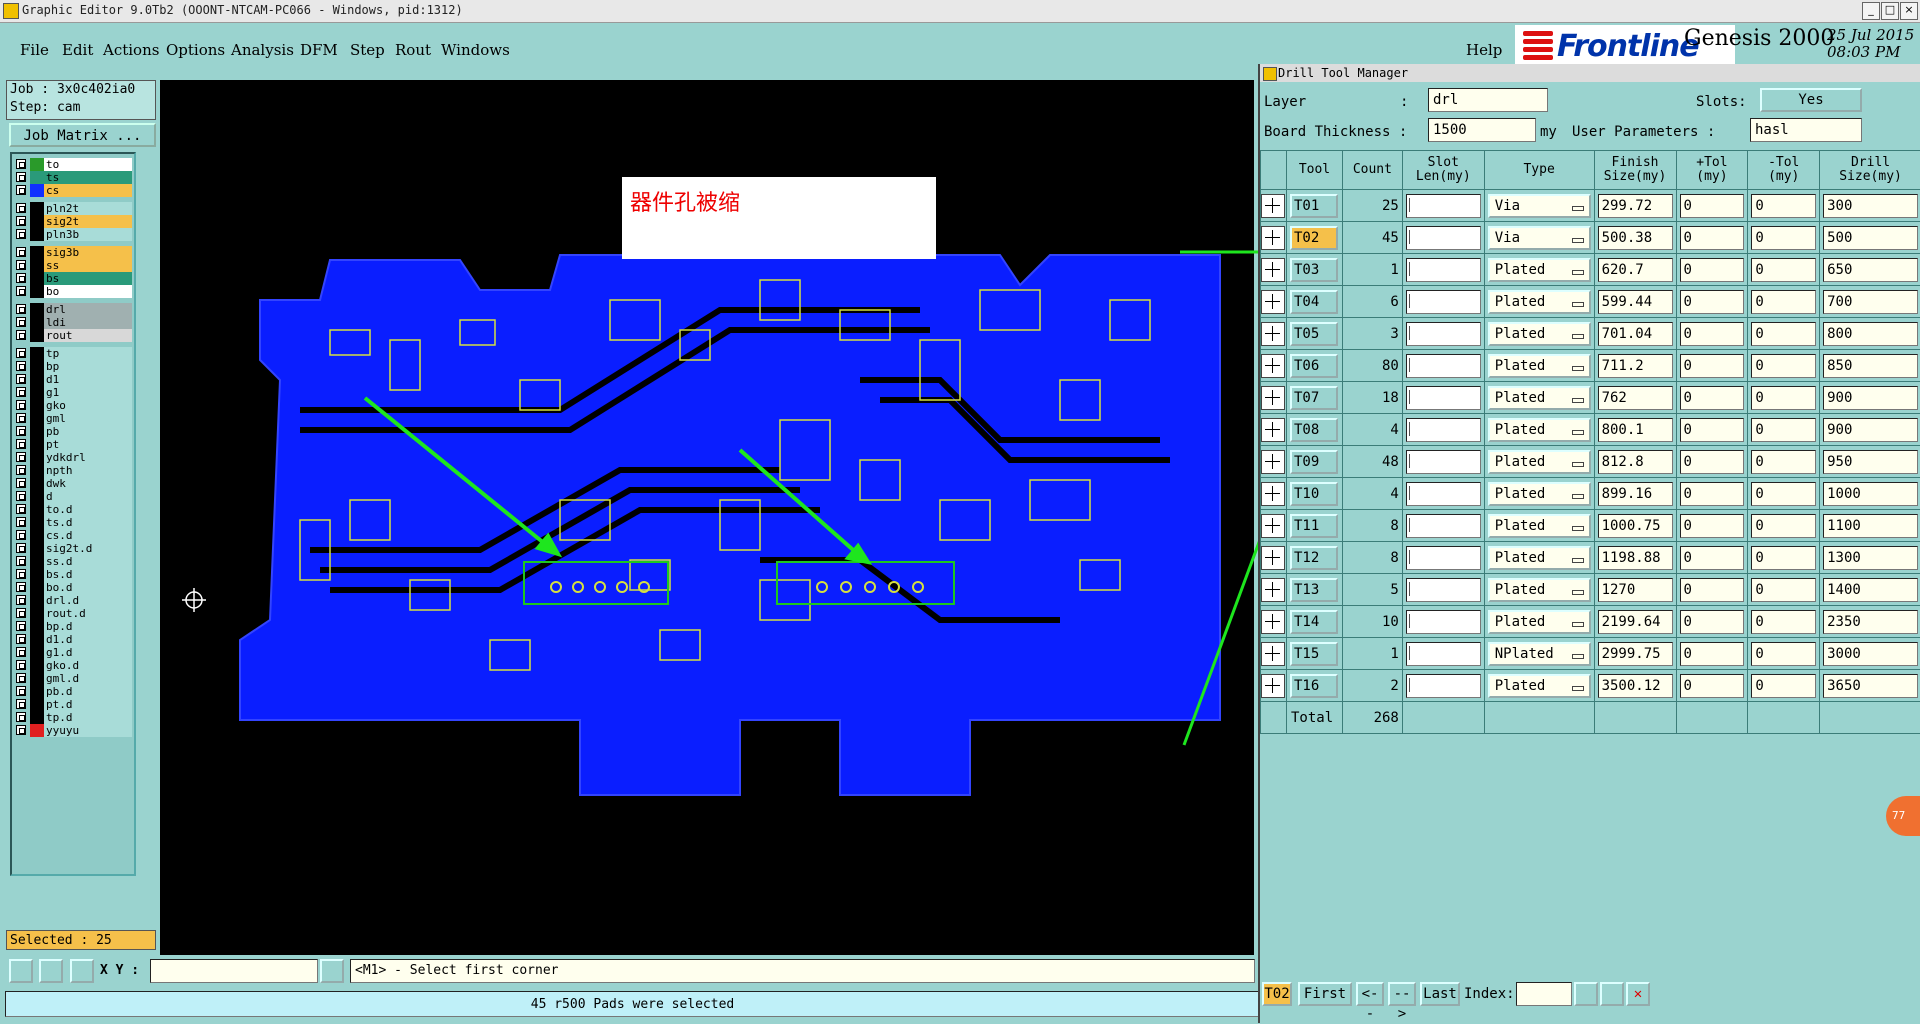 Image resolution: width=1920 pixels, height=1024 pixels. Describe the element at coordinates (73, 574) in the screenshot. I see `layer-row: bs.d` at that location.